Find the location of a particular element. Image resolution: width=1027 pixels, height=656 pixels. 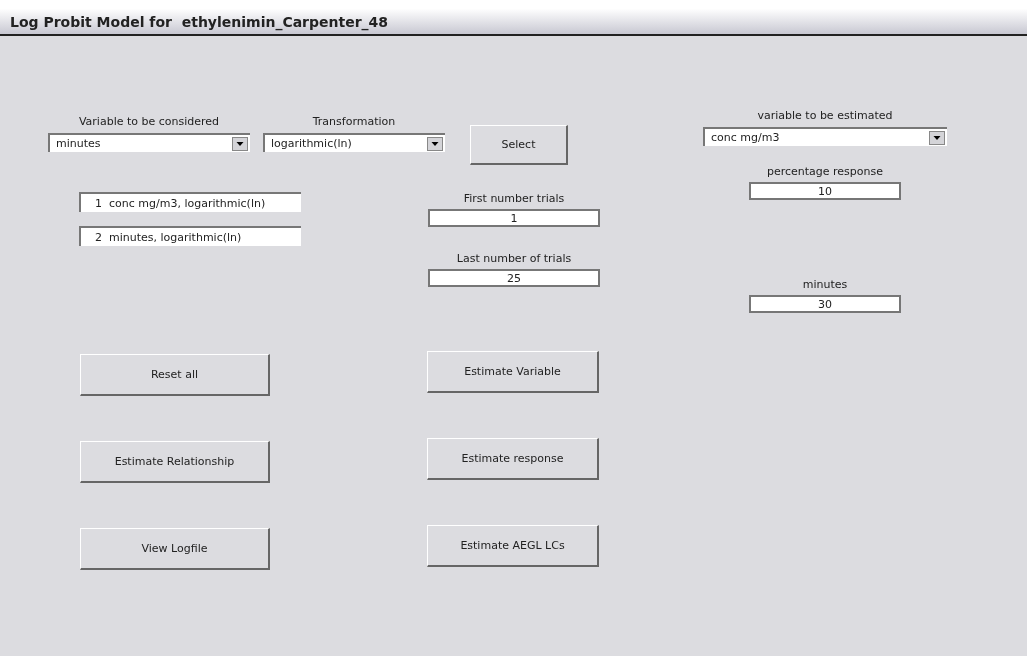

field-label: Last number of trials is located at coordinates (514, 258).